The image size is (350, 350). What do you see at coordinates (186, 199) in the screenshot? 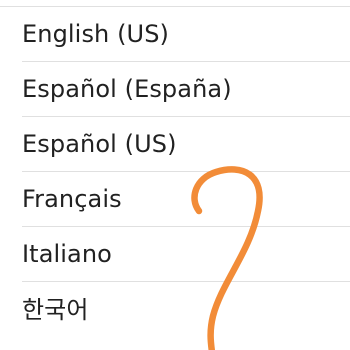
I see `language-item-francais: Français` at bounding box center [186, 199].